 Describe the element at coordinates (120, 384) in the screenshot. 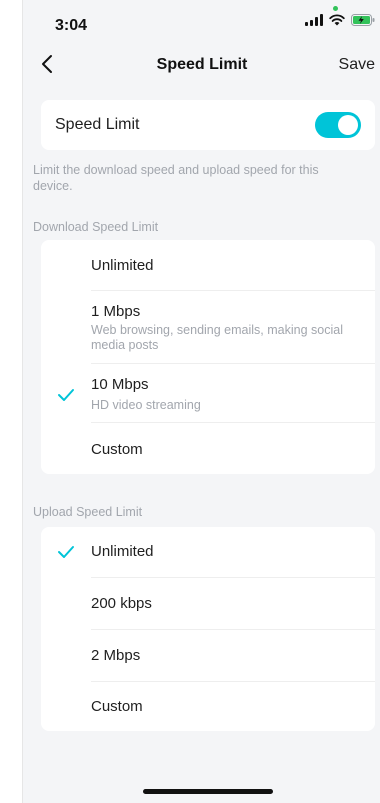

I see `option-label: 10 Mbps` at that location.